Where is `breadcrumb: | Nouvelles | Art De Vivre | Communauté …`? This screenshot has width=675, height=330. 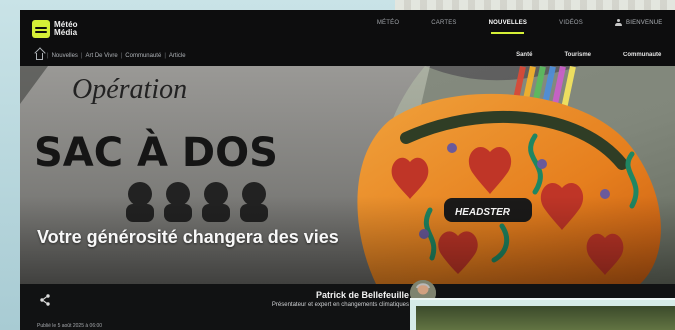 breadcrumb: | Nouvelles | Art De Vivre | Communauté … is located at coordinates (111, 56).